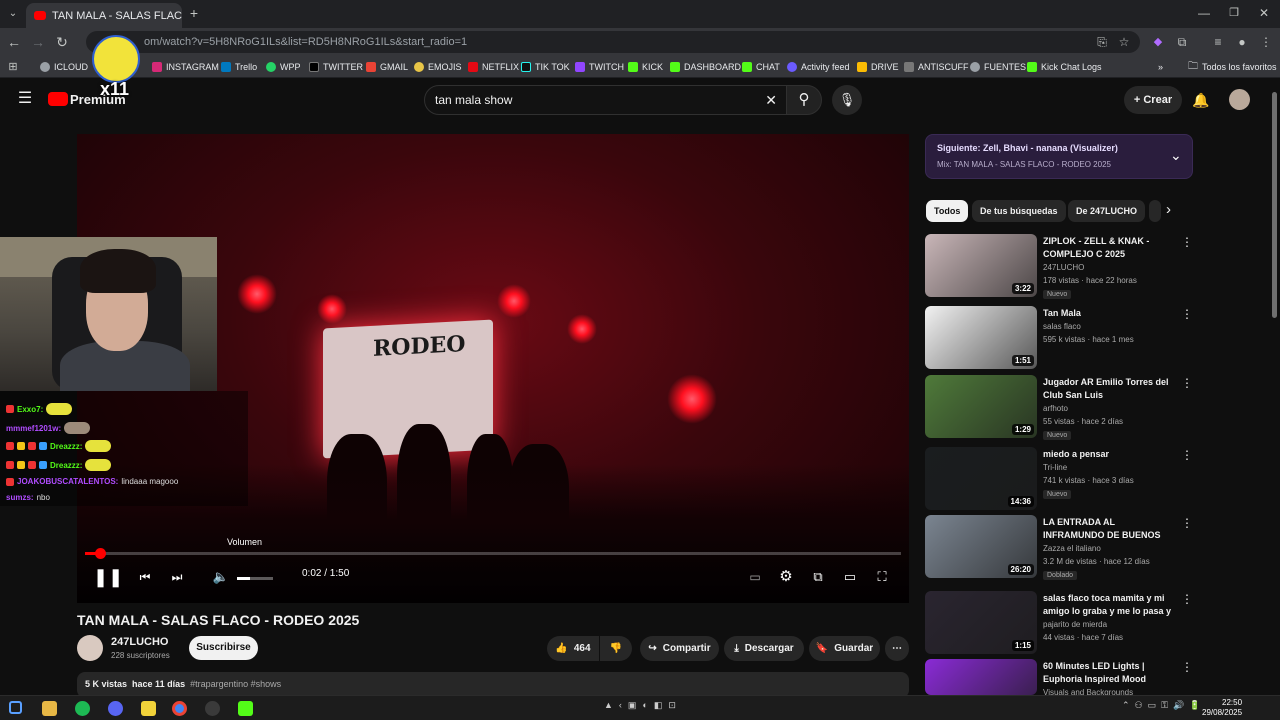  Describe the element at coordinates (1062, 326) in the screenshot. I see `recommendation-channel: salas flaco` at that location.